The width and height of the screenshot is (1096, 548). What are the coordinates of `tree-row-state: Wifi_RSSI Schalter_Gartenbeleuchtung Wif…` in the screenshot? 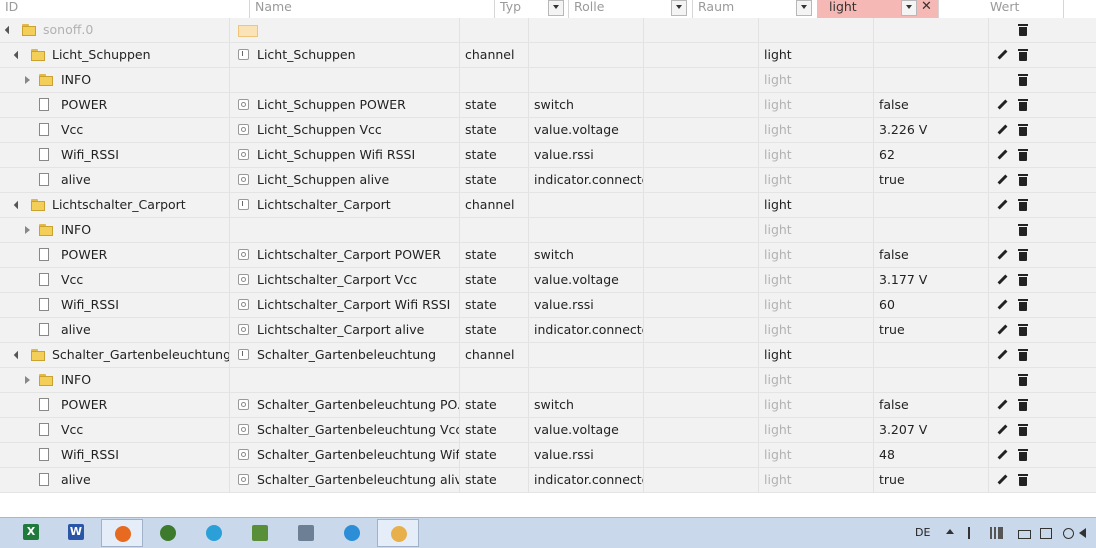 It's located at (548, 455).